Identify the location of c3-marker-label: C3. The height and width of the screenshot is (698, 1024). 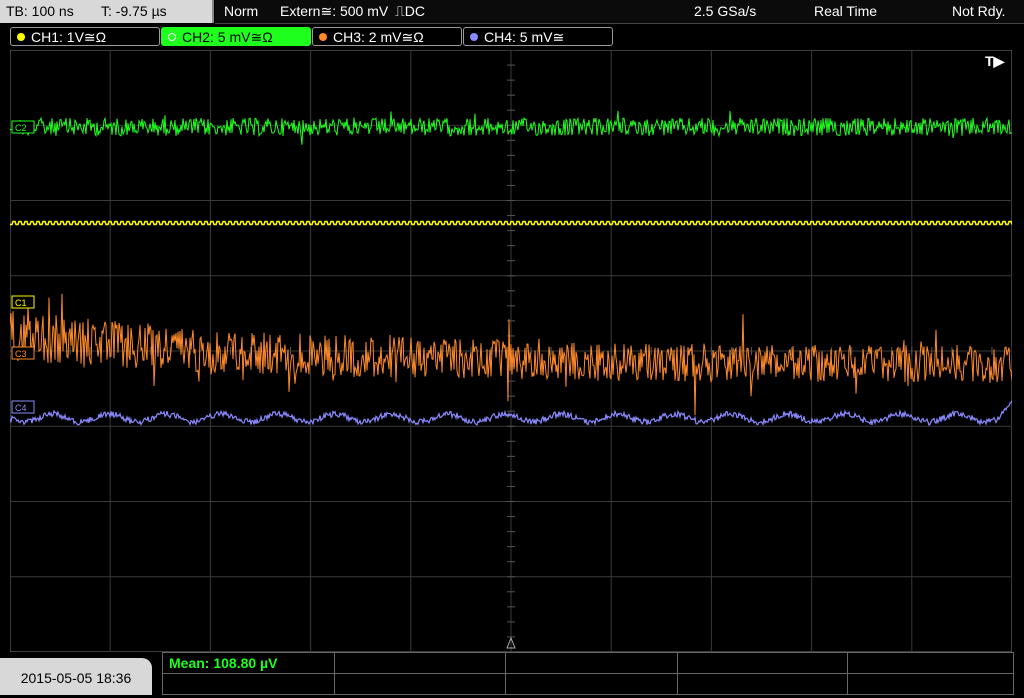
(21, 354).